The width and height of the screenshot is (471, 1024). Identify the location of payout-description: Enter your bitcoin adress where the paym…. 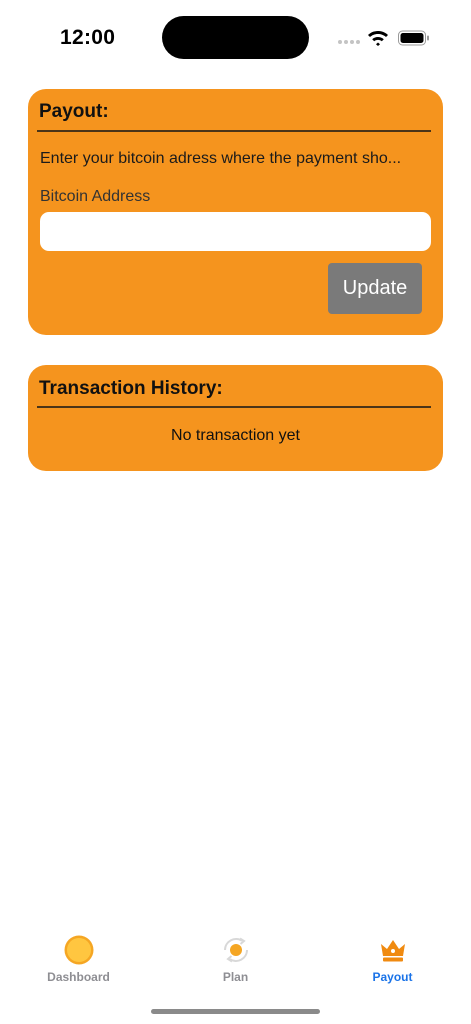
(221, 158).